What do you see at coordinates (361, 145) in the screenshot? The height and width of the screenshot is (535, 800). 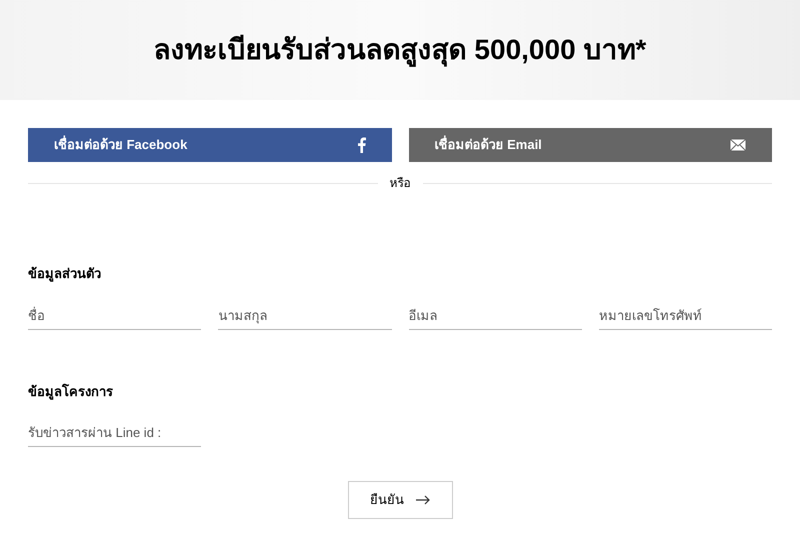 I see `facebook-icon` at bounding box center [361, 145].